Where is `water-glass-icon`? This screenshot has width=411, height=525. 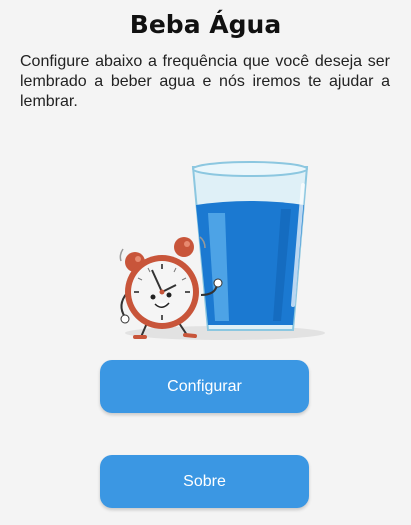 water-glass-icon is located at coordinates (250, 246).